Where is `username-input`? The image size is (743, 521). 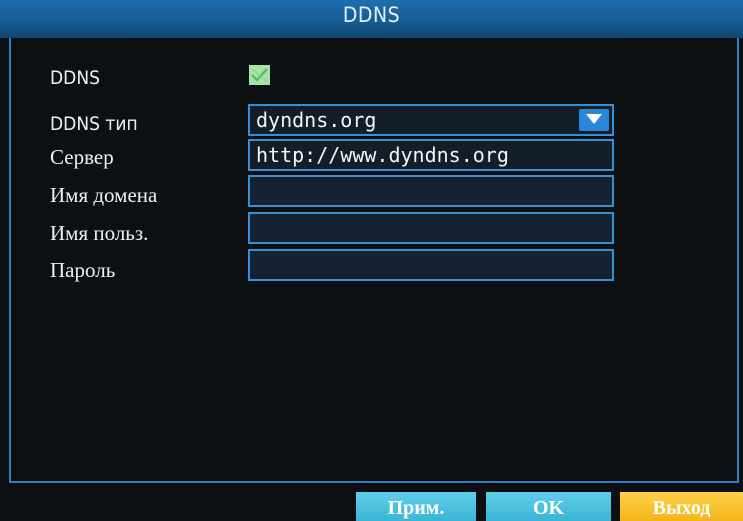
username-input is located at coordinates (431, 228).